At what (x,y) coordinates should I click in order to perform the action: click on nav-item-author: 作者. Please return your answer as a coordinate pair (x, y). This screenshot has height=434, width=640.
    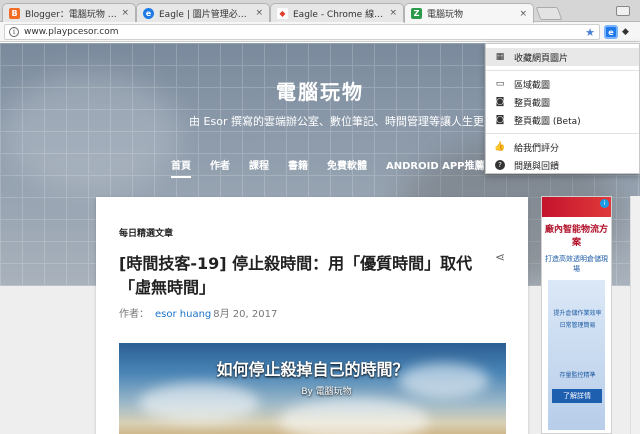
    Looking at the image, I should click on (220, 167).